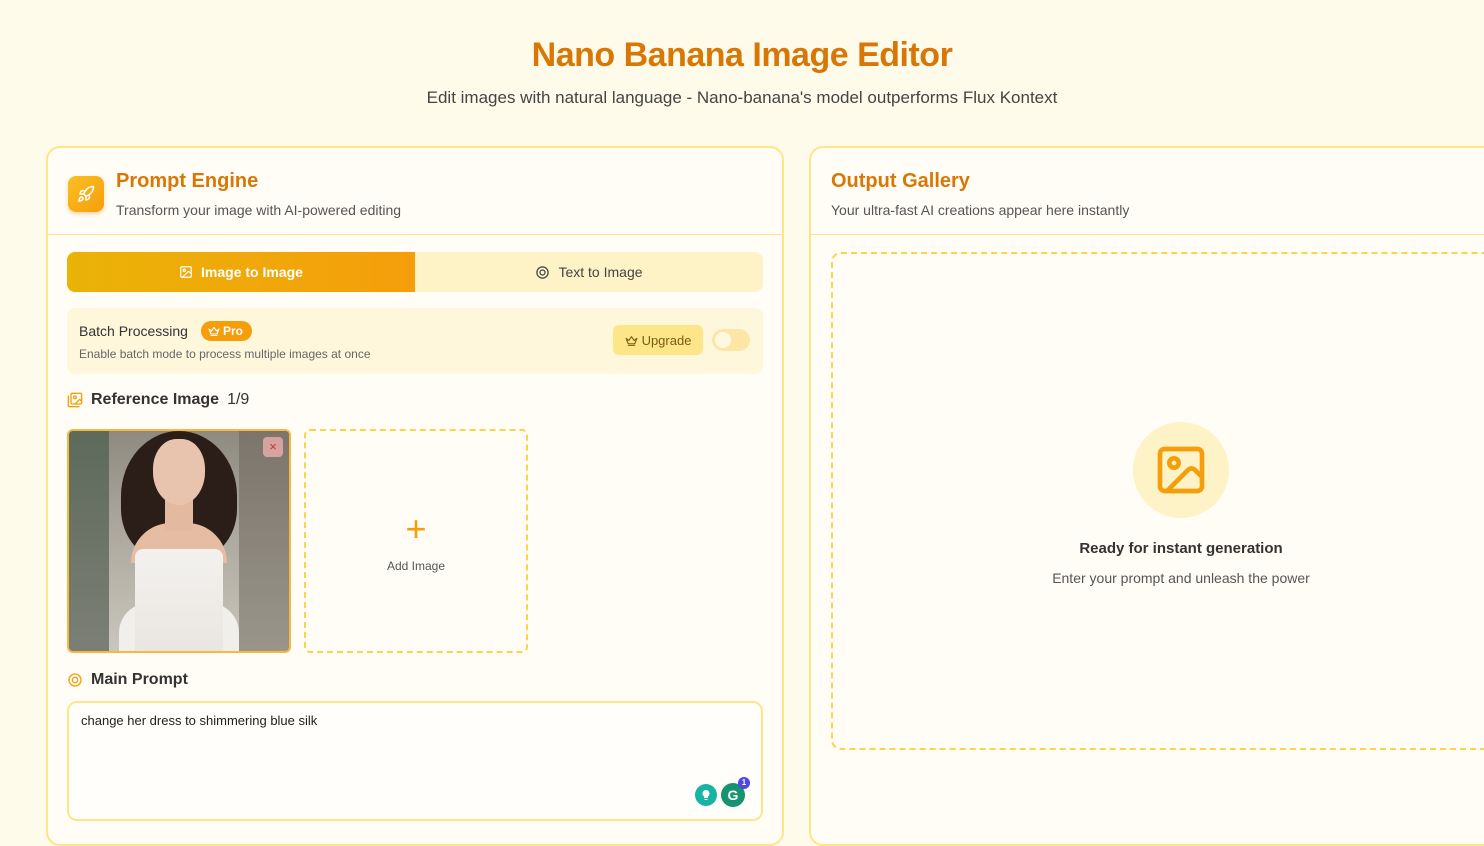 Image resolution: width=1484 pixels, height=846 pixels. Describe the element at coordinates (127, 680) in the screenshot. I see `main-prompt-heading: Main Prompt` at that location.